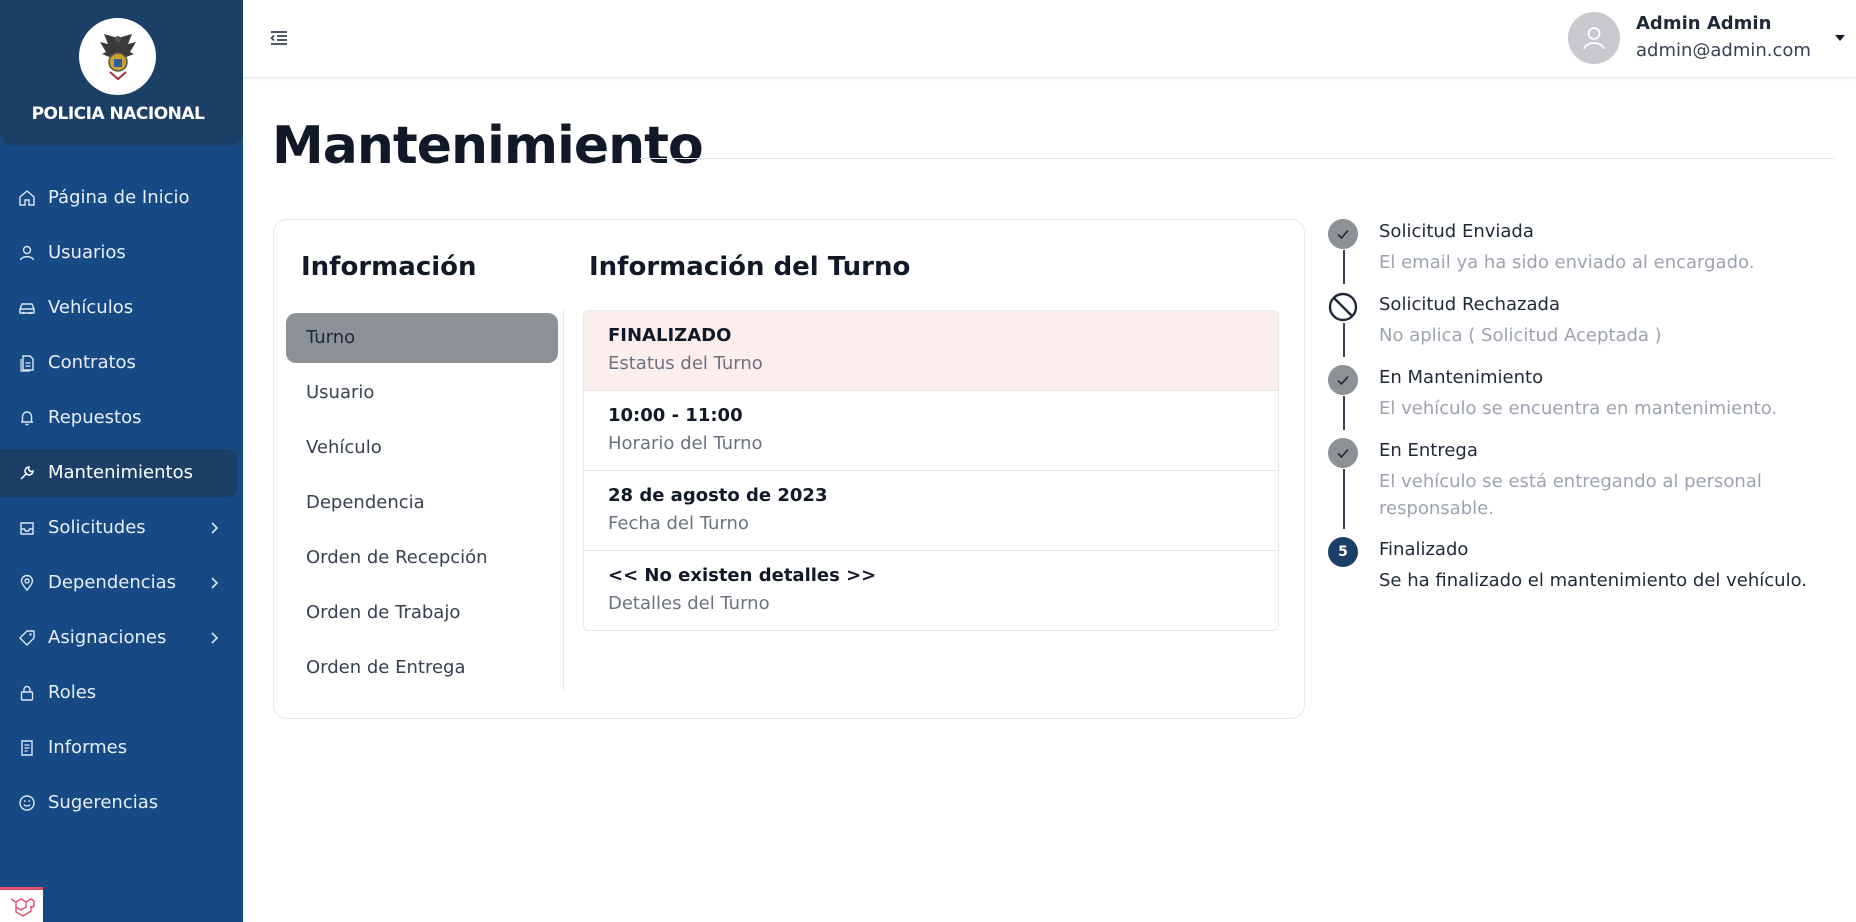 This screenshot has width=1856, height=922. I want to click on sidebar-item-repuestos: Repuestos, so click(119, 418).